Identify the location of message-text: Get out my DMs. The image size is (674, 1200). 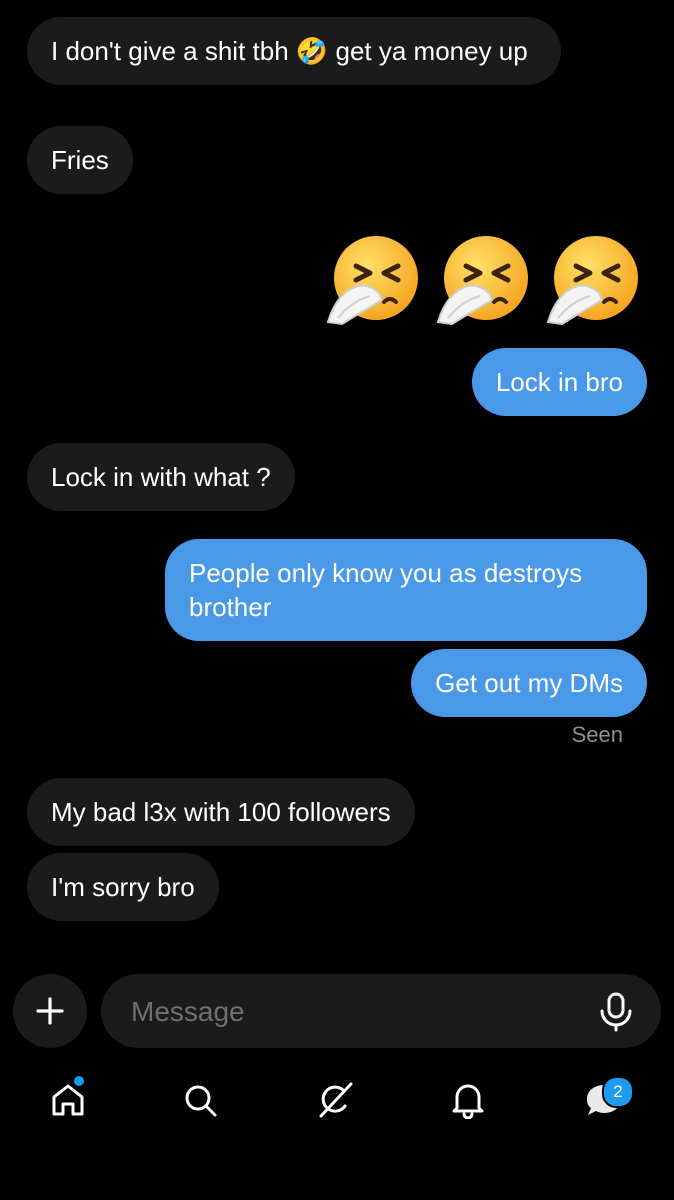
(529, 683).